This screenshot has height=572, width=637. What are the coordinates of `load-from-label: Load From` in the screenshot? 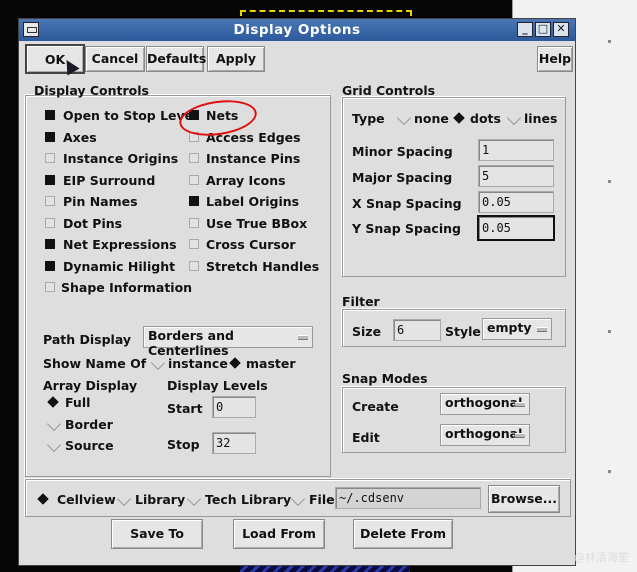 It's located at (279, 533).